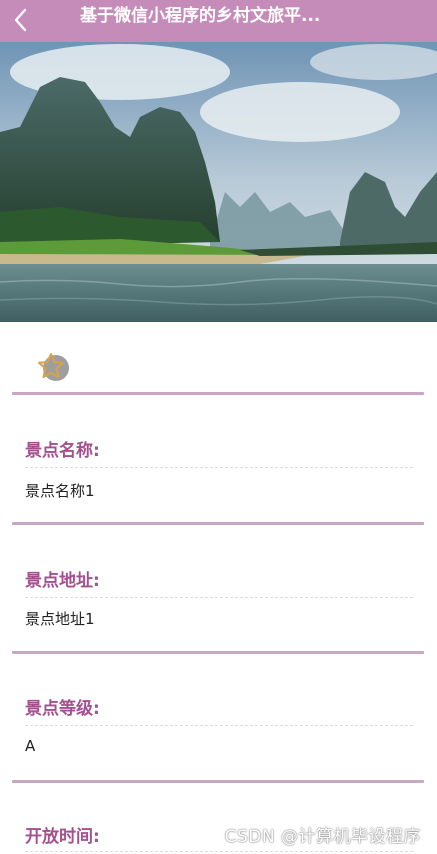 The height and width of the screenshot is (854, 437). I want to click on field-label: 景点等级:, so click(62, 709).